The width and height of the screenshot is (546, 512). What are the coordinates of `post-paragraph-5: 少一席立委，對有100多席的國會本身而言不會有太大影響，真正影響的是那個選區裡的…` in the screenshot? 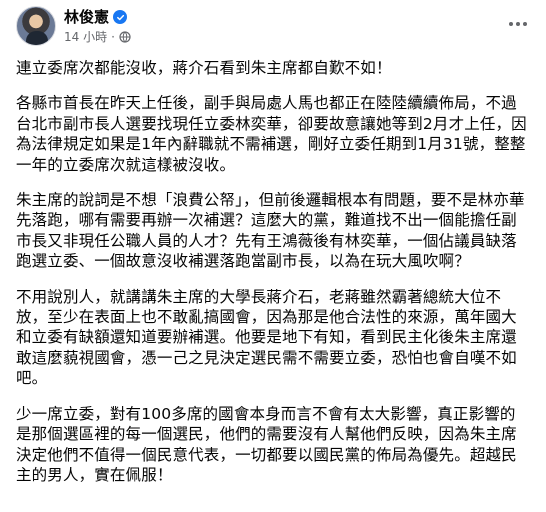 It's located at (266, 444).